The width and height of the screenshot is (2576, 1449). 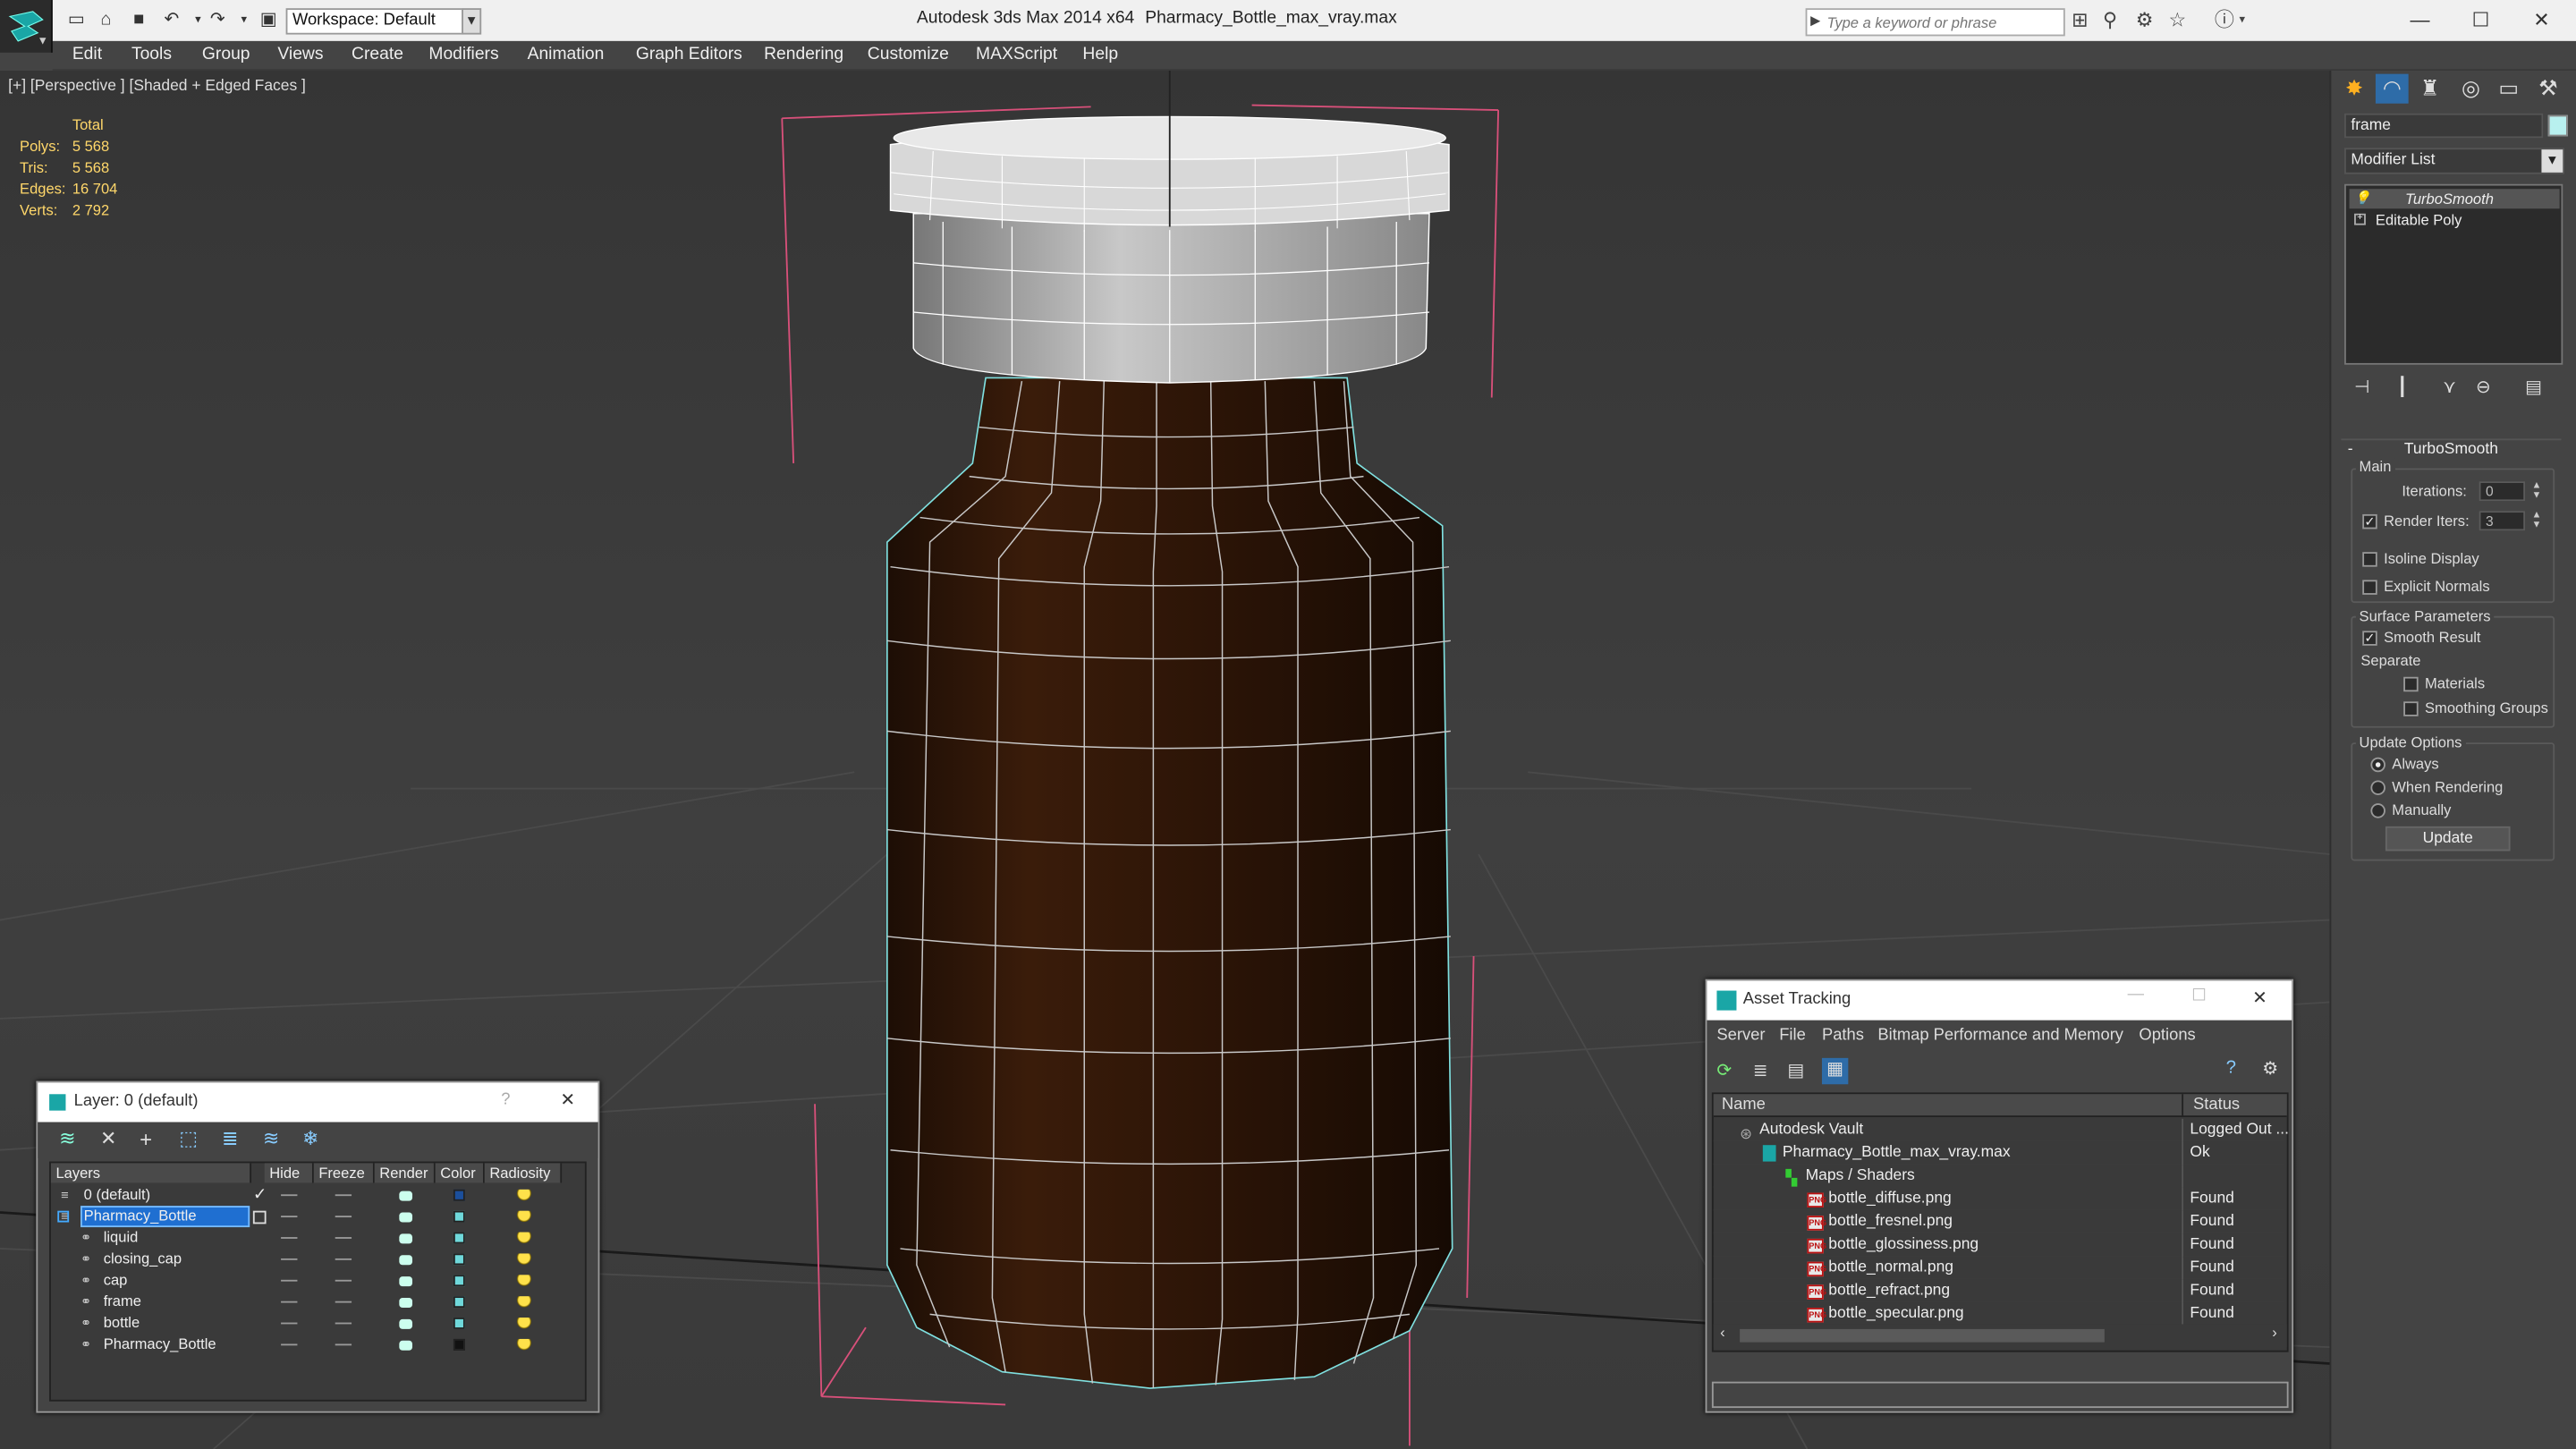 What do you see at coordinates (1998, 1314) in the screenshot?
I see `asset-row: PNG bottle_specular.png Found` at bounding box center [1998, 1314].